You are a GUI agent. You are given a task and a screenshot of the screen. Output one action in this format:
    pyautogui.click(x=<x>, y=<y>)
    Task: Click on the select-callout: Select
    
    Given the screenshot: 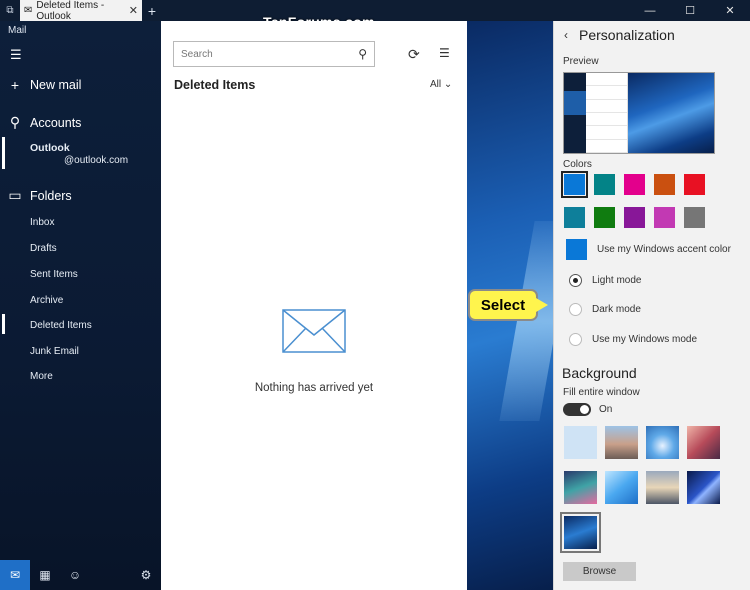 What is the action you would take?
    pyautogui.click(x=503, y=305)
    